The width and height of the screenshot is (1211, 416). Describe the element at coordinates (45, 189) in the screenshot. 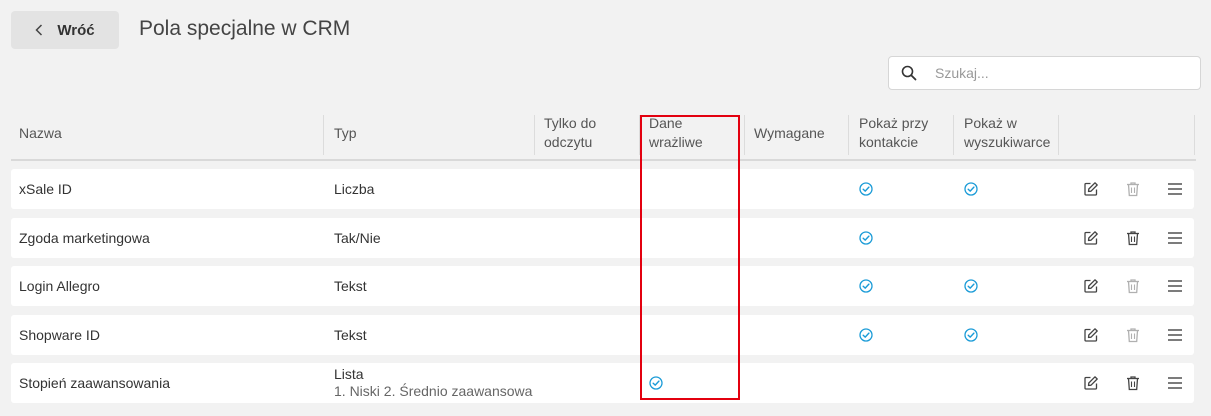

I see `field-name: xSale ID` at that location.